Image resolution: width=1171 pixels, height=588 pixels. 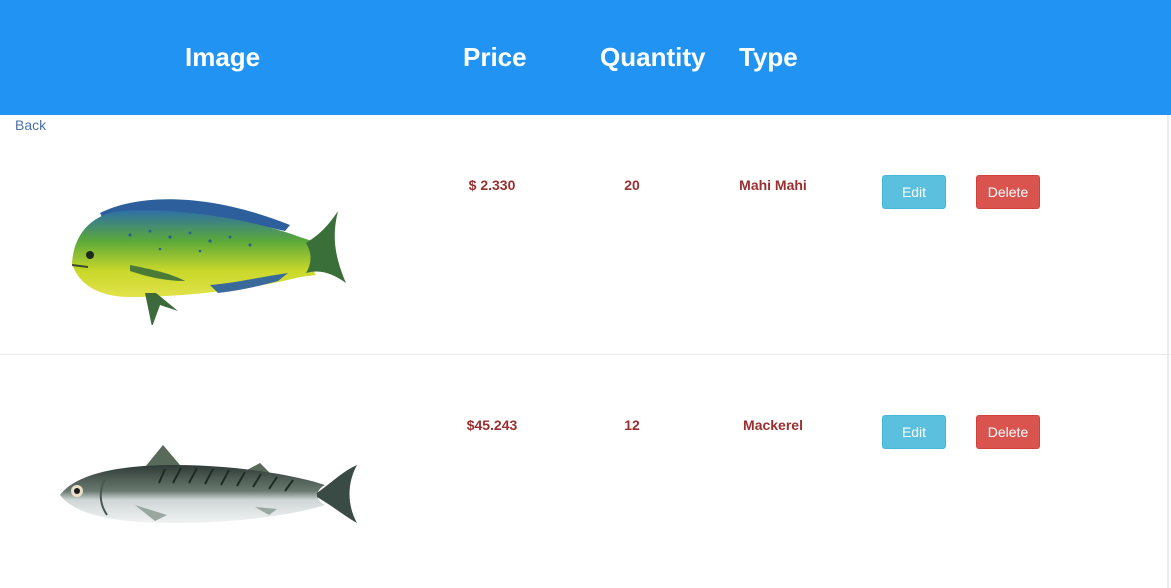 What do you see at coordinates (768, 57) in the screenshot?
I see `header-type: Type` at bounding box center [768, 57].